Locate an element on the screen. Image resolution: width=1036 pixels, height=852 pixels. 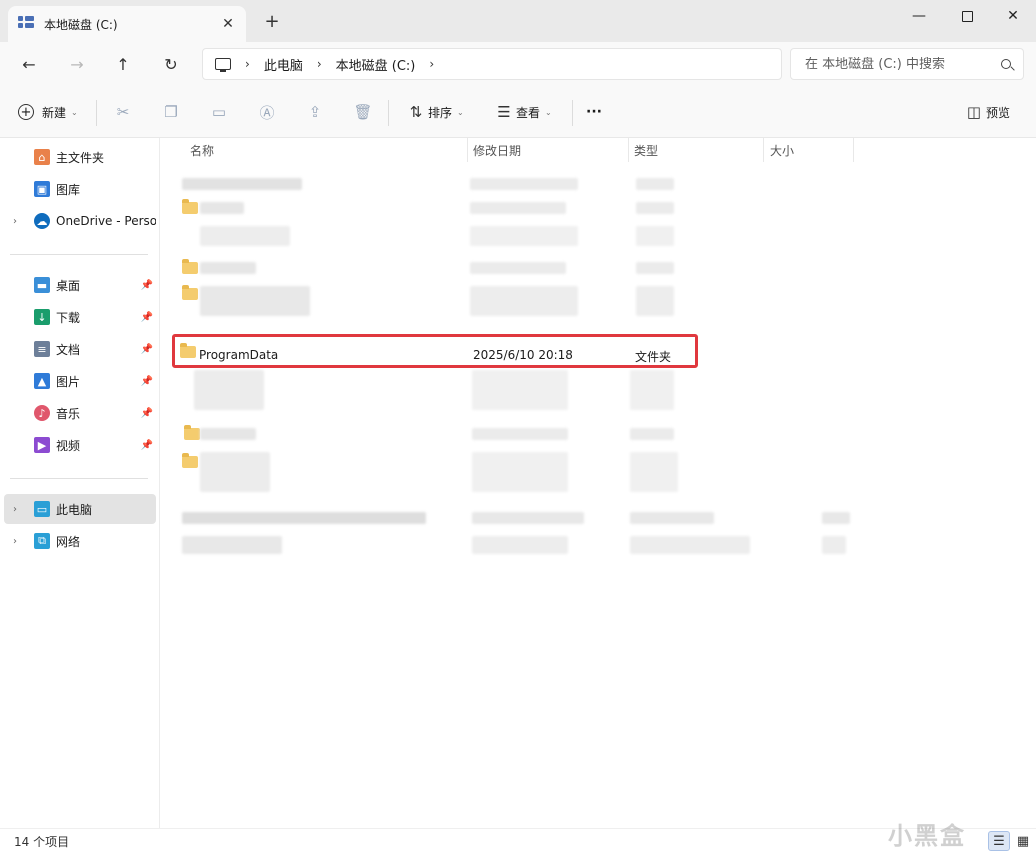
status-bar: 14 个项目 ☰ ▦ is located at coordinates (518, 840).